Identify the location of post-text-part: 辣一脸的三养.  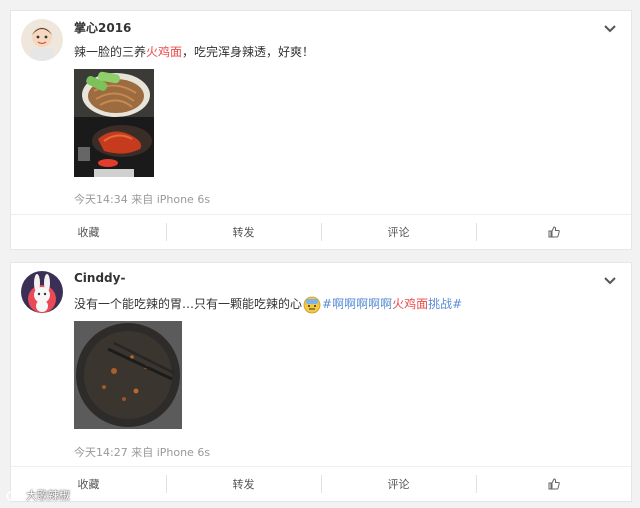
(110, 52).